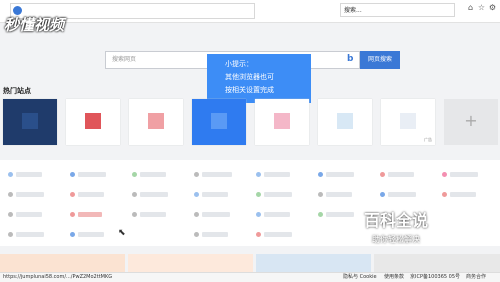  I want to click on tip-title: 小提示：, so click(239, 64).